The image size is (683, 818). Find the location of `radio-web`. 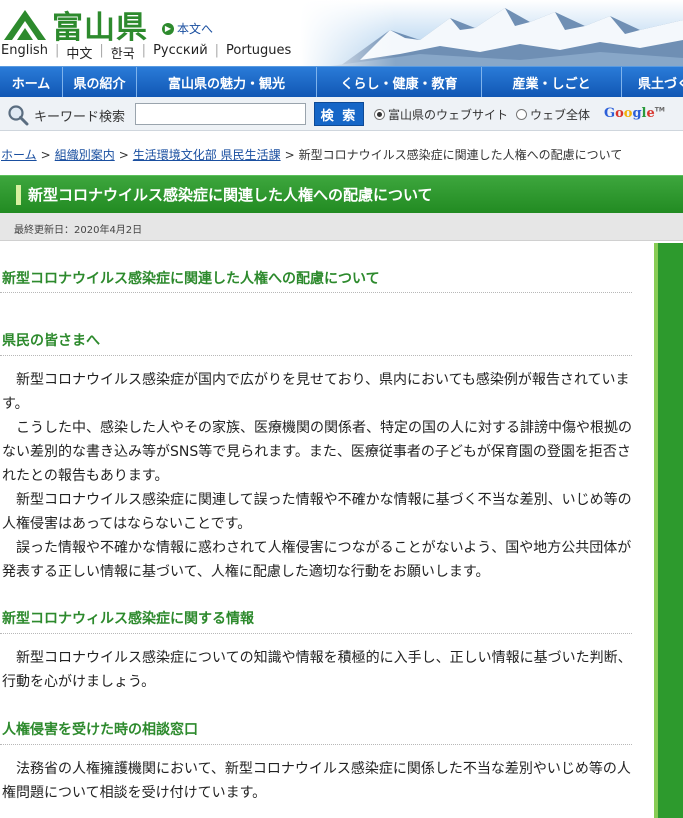

radio-web is located at coordinates (522, 114).